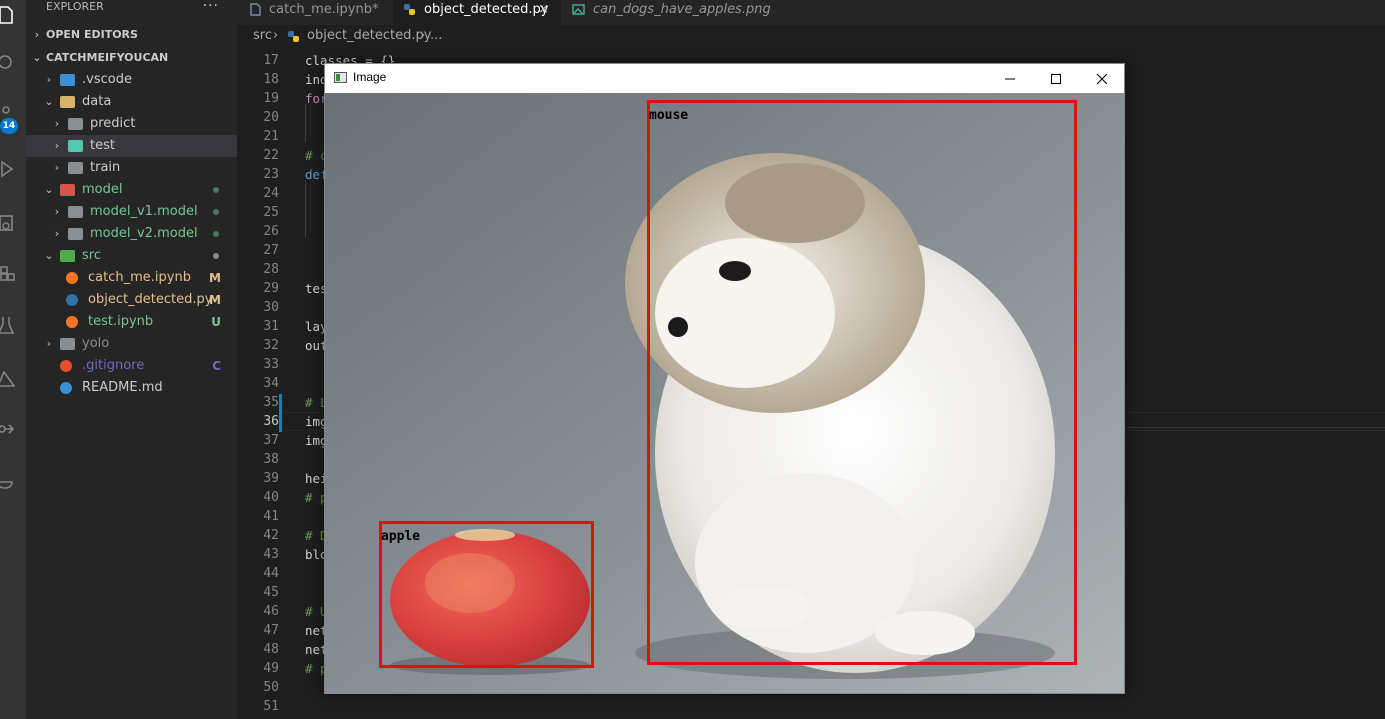 The image size is (1385, 719). Describe the element at coordinates (131, 212) in the screenshot. I see `tree-item: › model_v1.model` at that location.